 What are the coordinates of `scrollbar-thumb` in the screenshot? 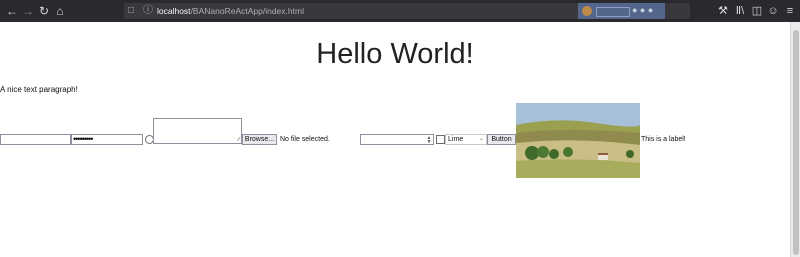 It's located at (796, 142).